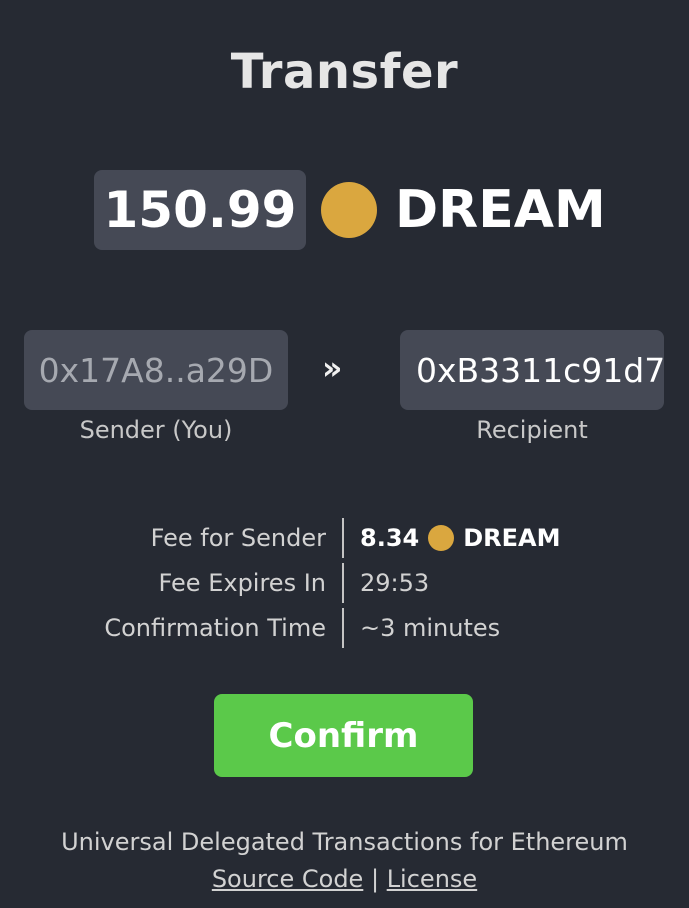 Image resolution: width=689 pixels, height=908 pixels. I want to click on amount-input: 150.99, so click(200, 210).